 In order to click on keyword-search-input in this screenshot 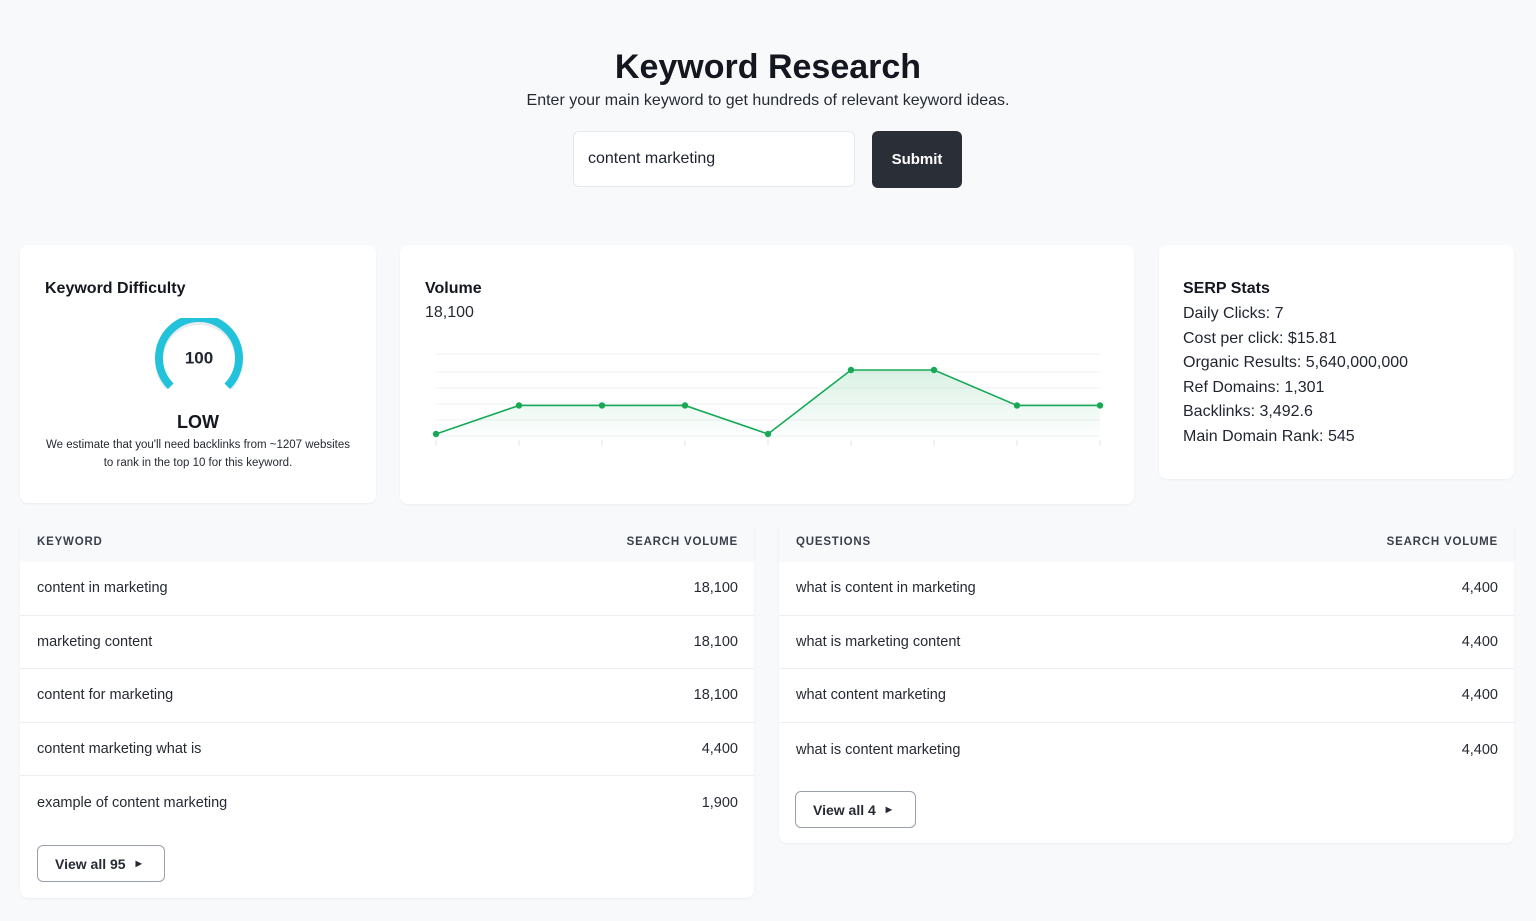, I will do `click(714, 159)`.